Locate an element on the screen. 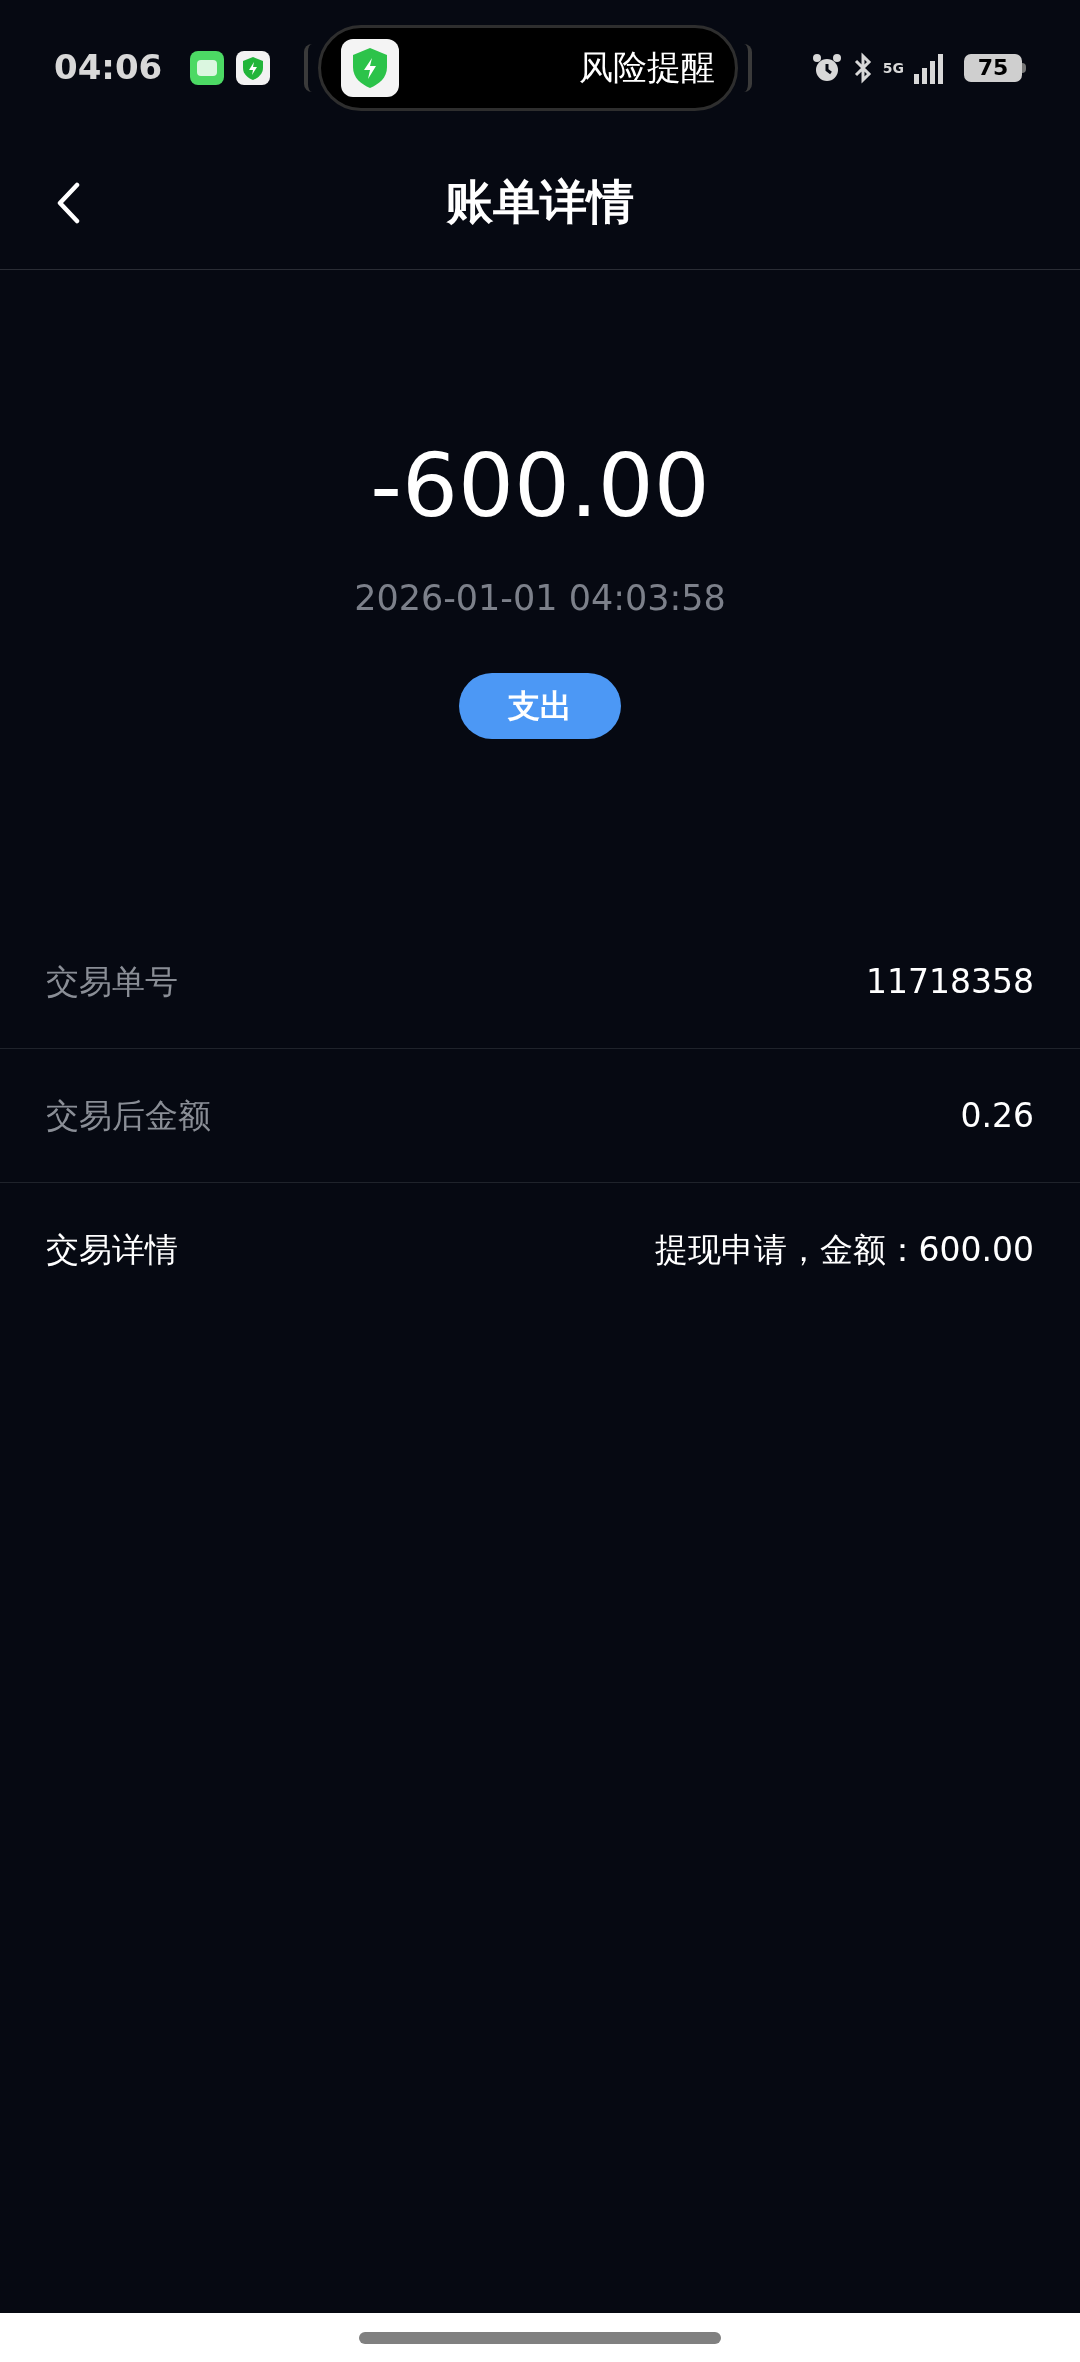  transaction-datetime: 2026-01-01 04:03:58 is located at coordinates (540, 598).